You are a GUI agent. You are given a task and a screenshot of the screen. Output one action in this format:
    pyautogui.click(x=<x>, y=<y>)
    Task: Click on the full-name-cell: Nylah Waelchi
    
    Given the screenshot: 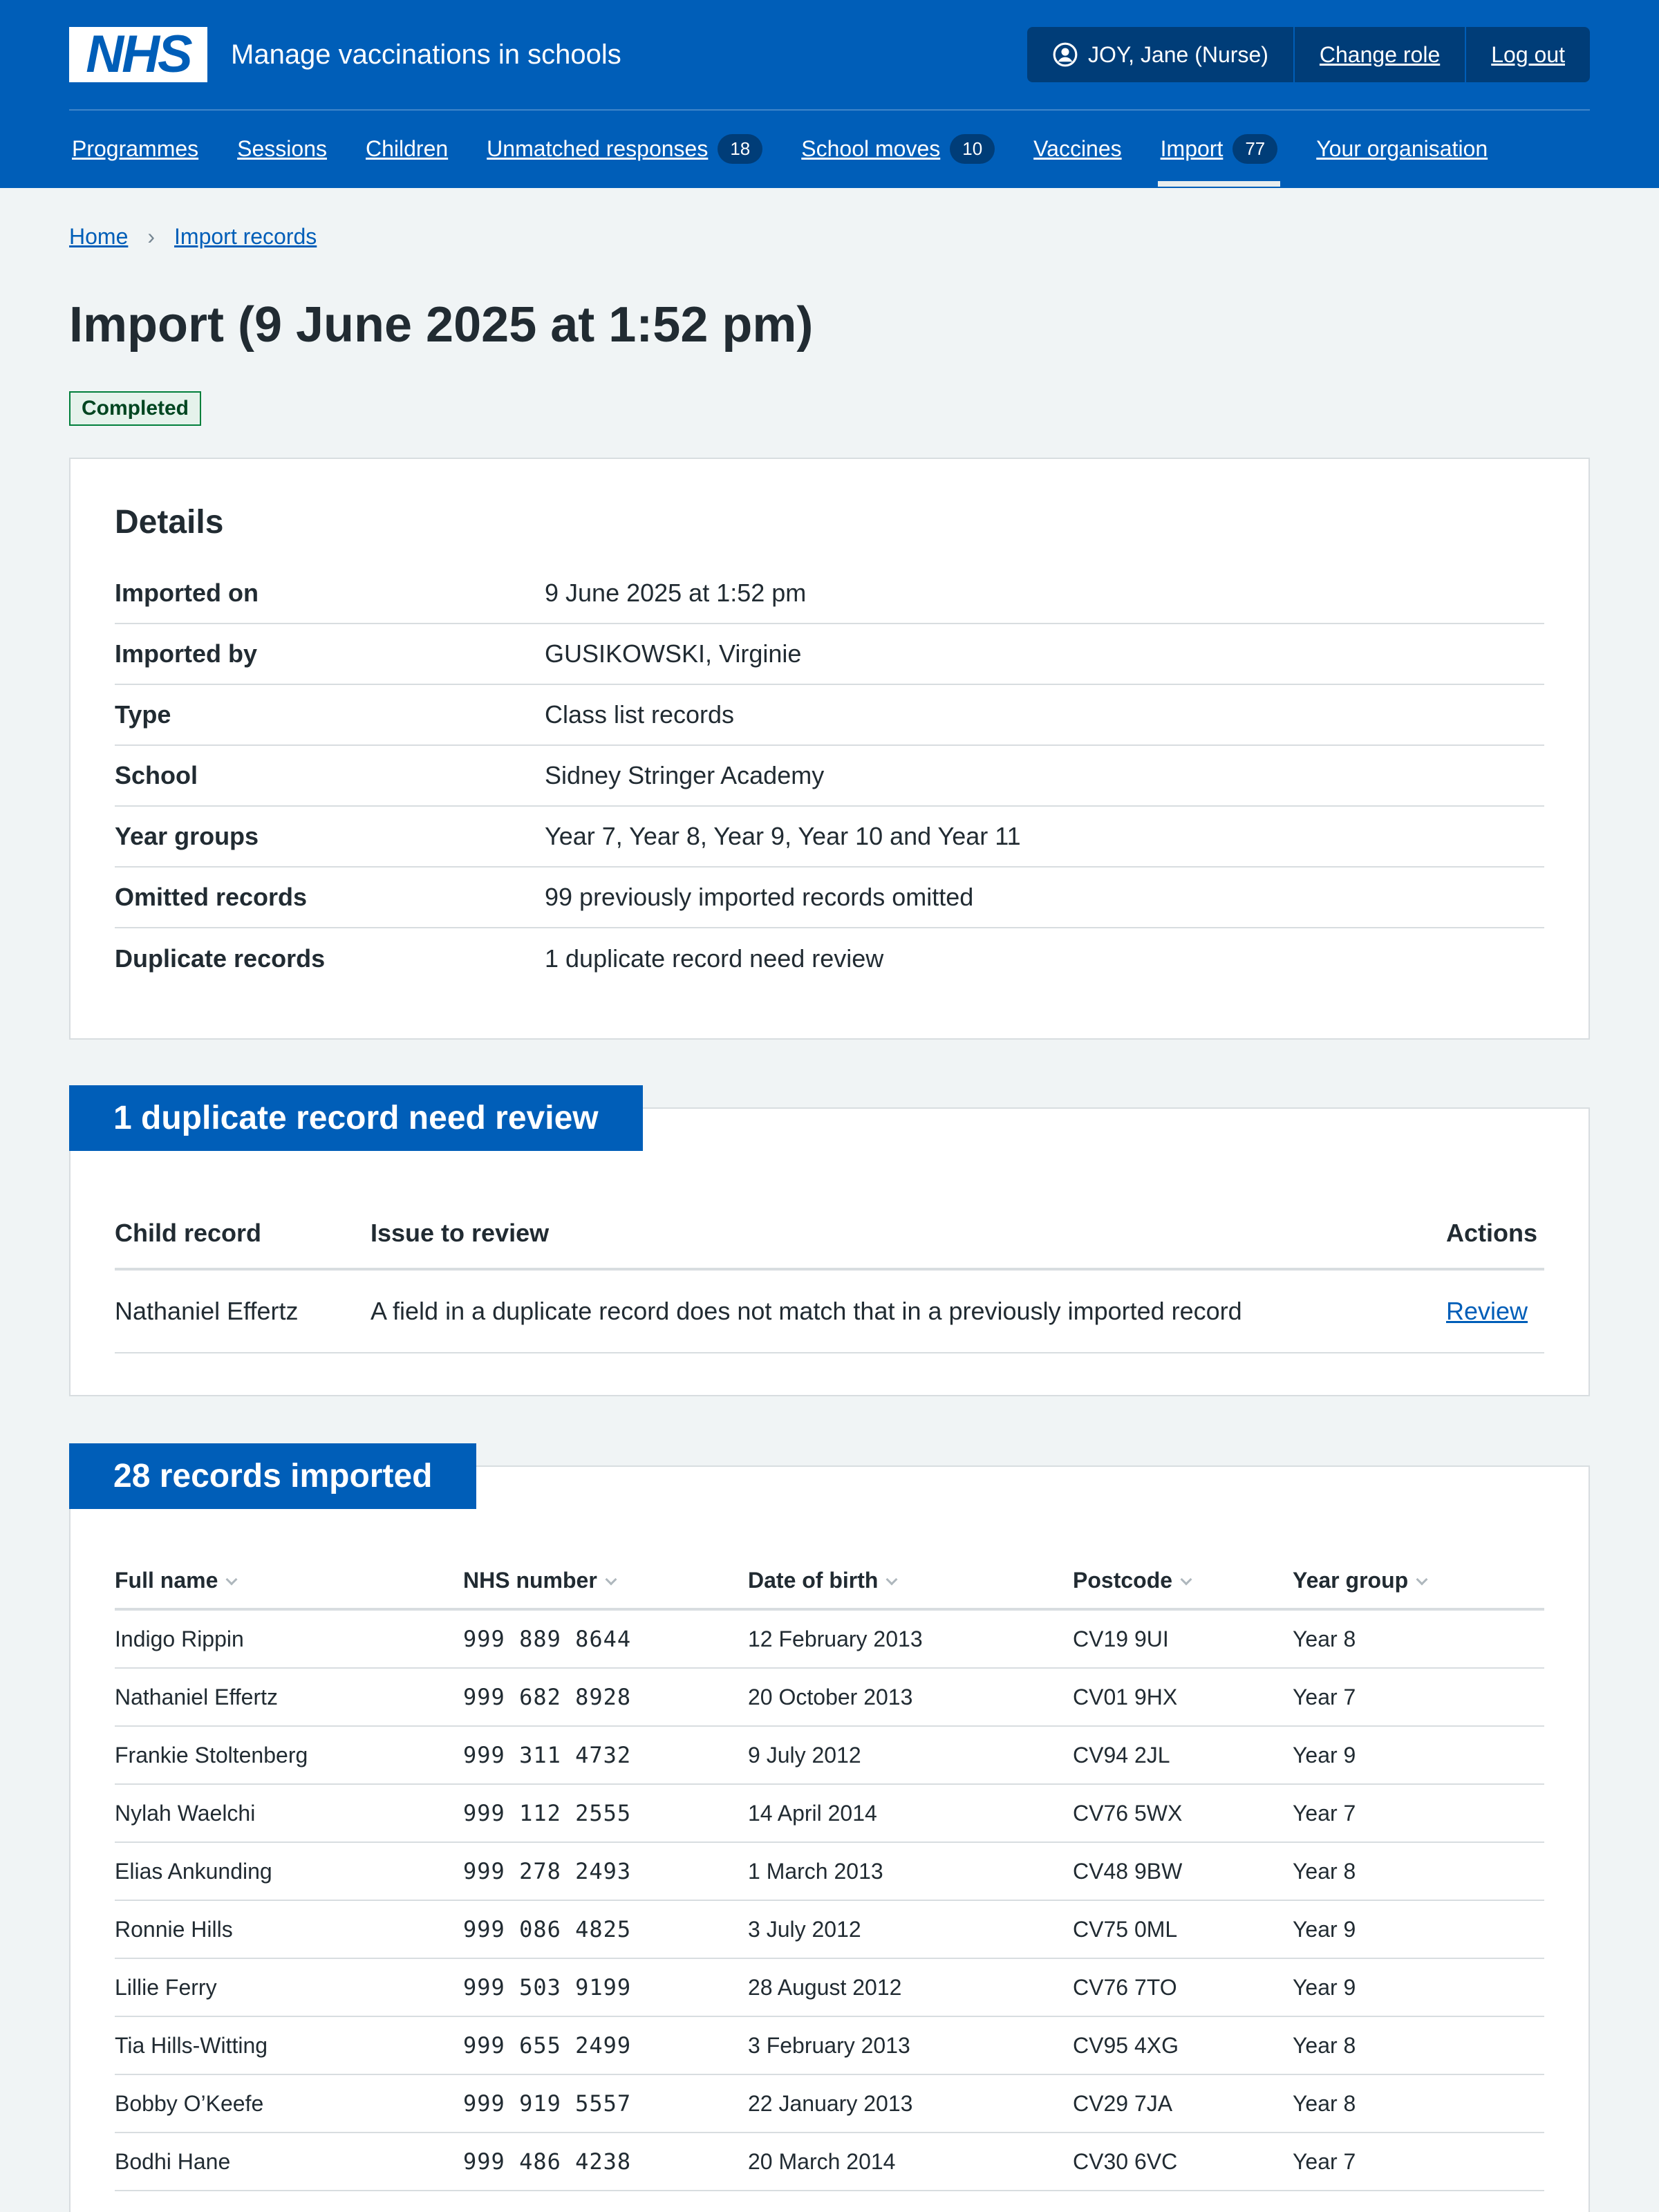 What is the action you would take?
    pyautogui.click(x=185, y=1813)
    